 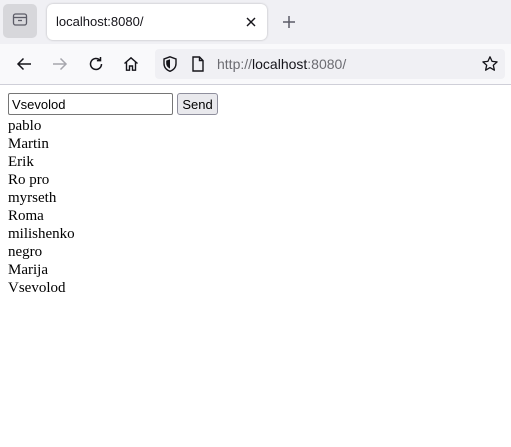 What do you see at coordinates (28, 270) in the screenshot?
I see `message-item: Marija` at bounding box center [28, 270].